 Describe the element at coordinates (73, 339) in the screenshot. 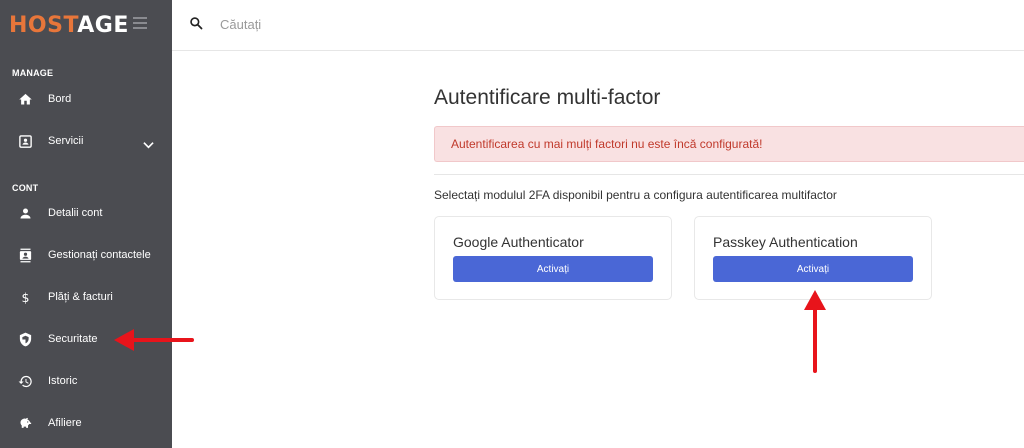

I see `sidebar-item-label: Securitate` at that location.